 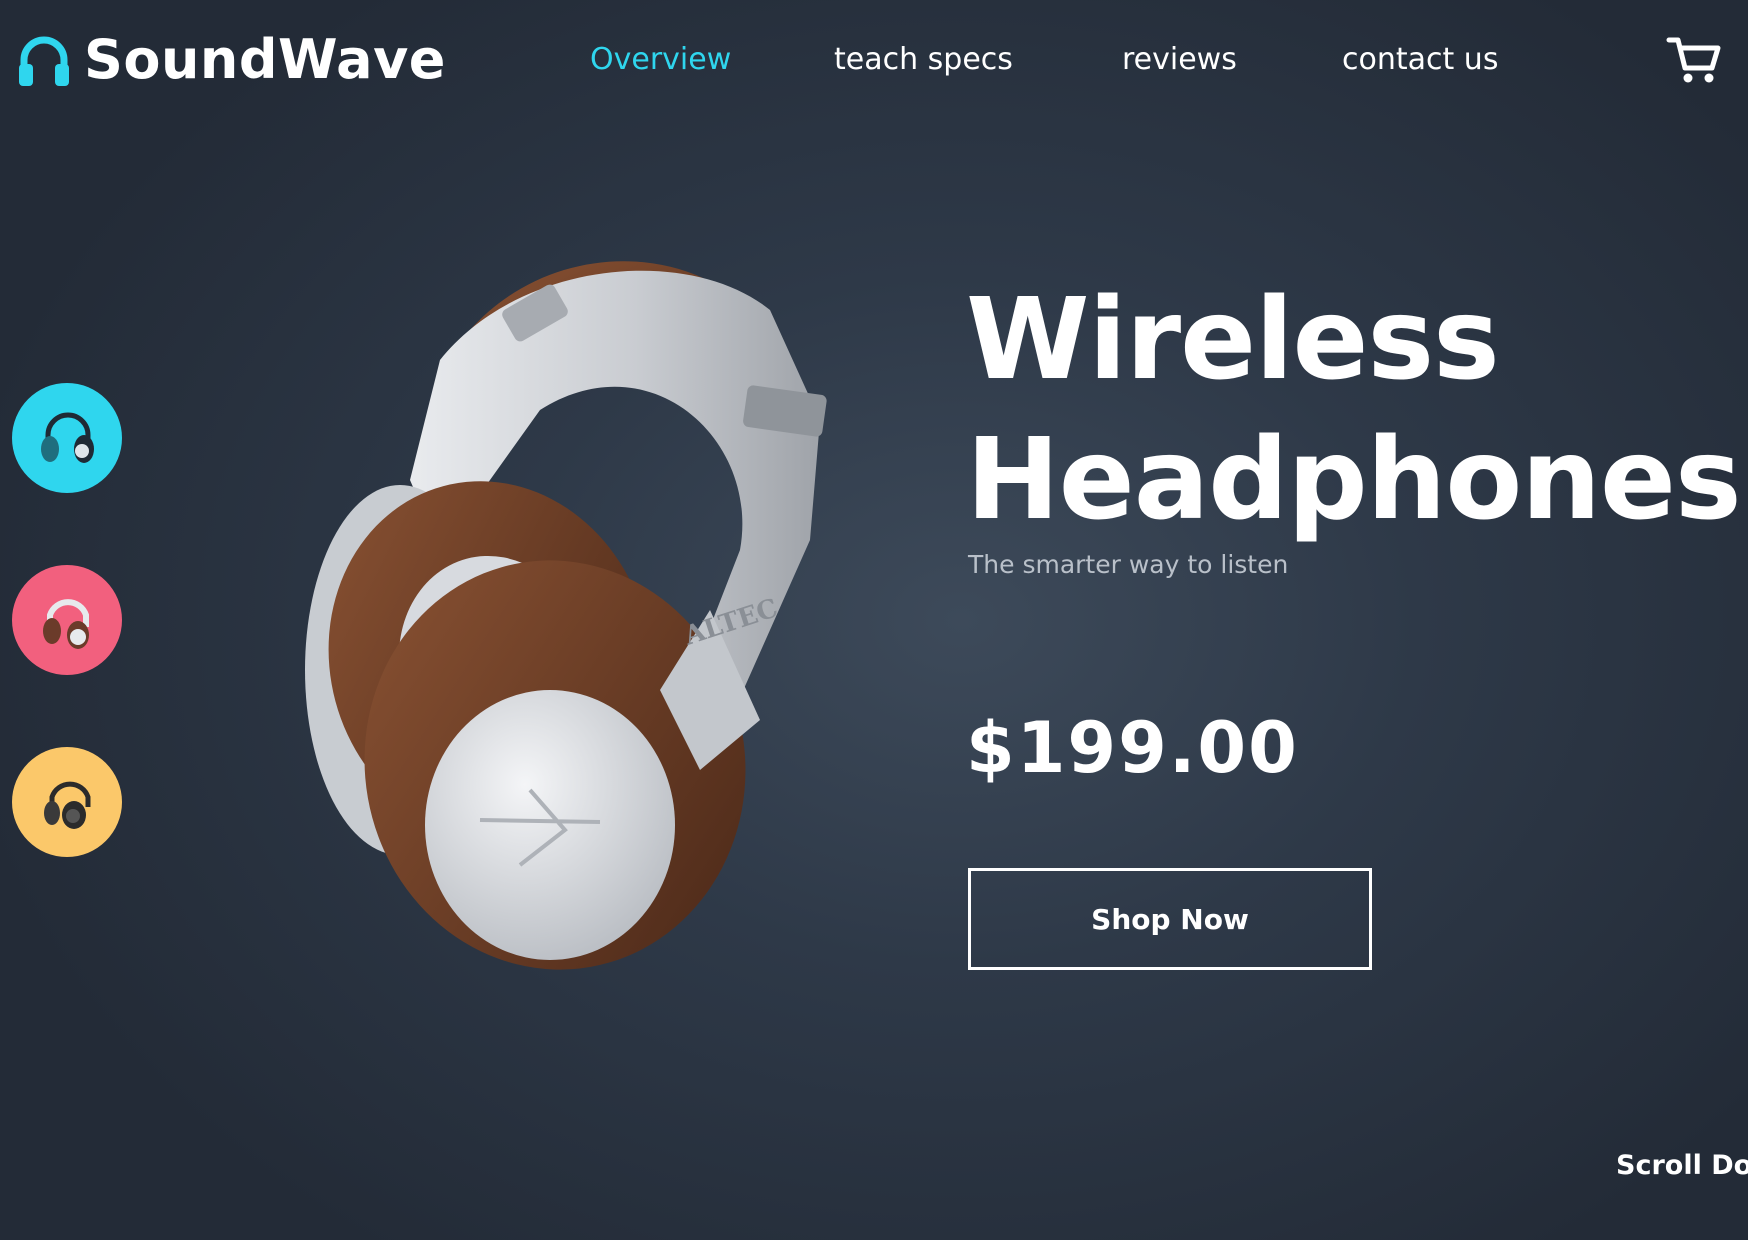 I want to click on nav-contact-us: contact us, so click(x=1420, y=60).